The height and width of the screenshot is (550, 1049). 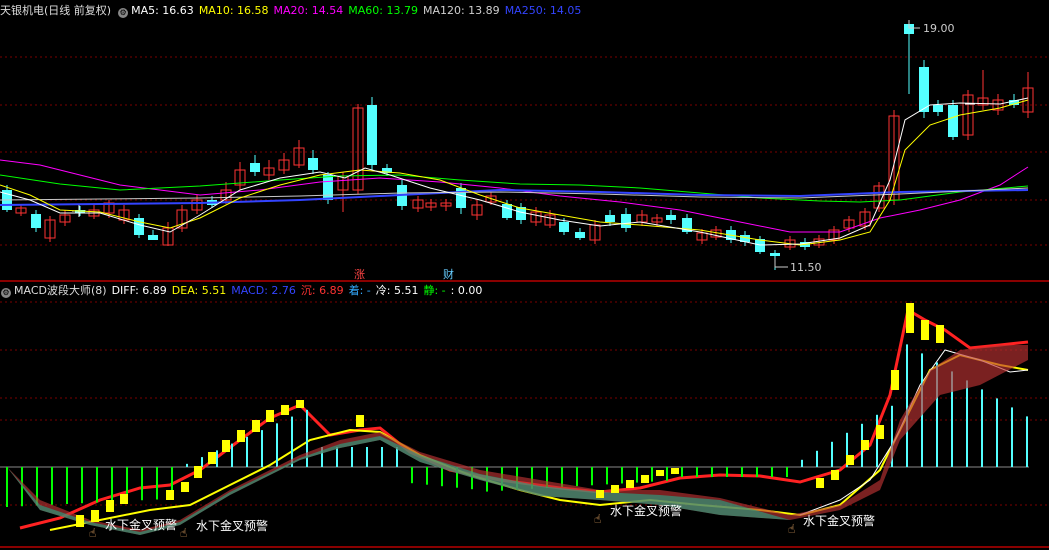 What do you see at coordinates (448, 274) in the screenshot?
I see `marker-cai: 财` at bounding box center [448, 274].